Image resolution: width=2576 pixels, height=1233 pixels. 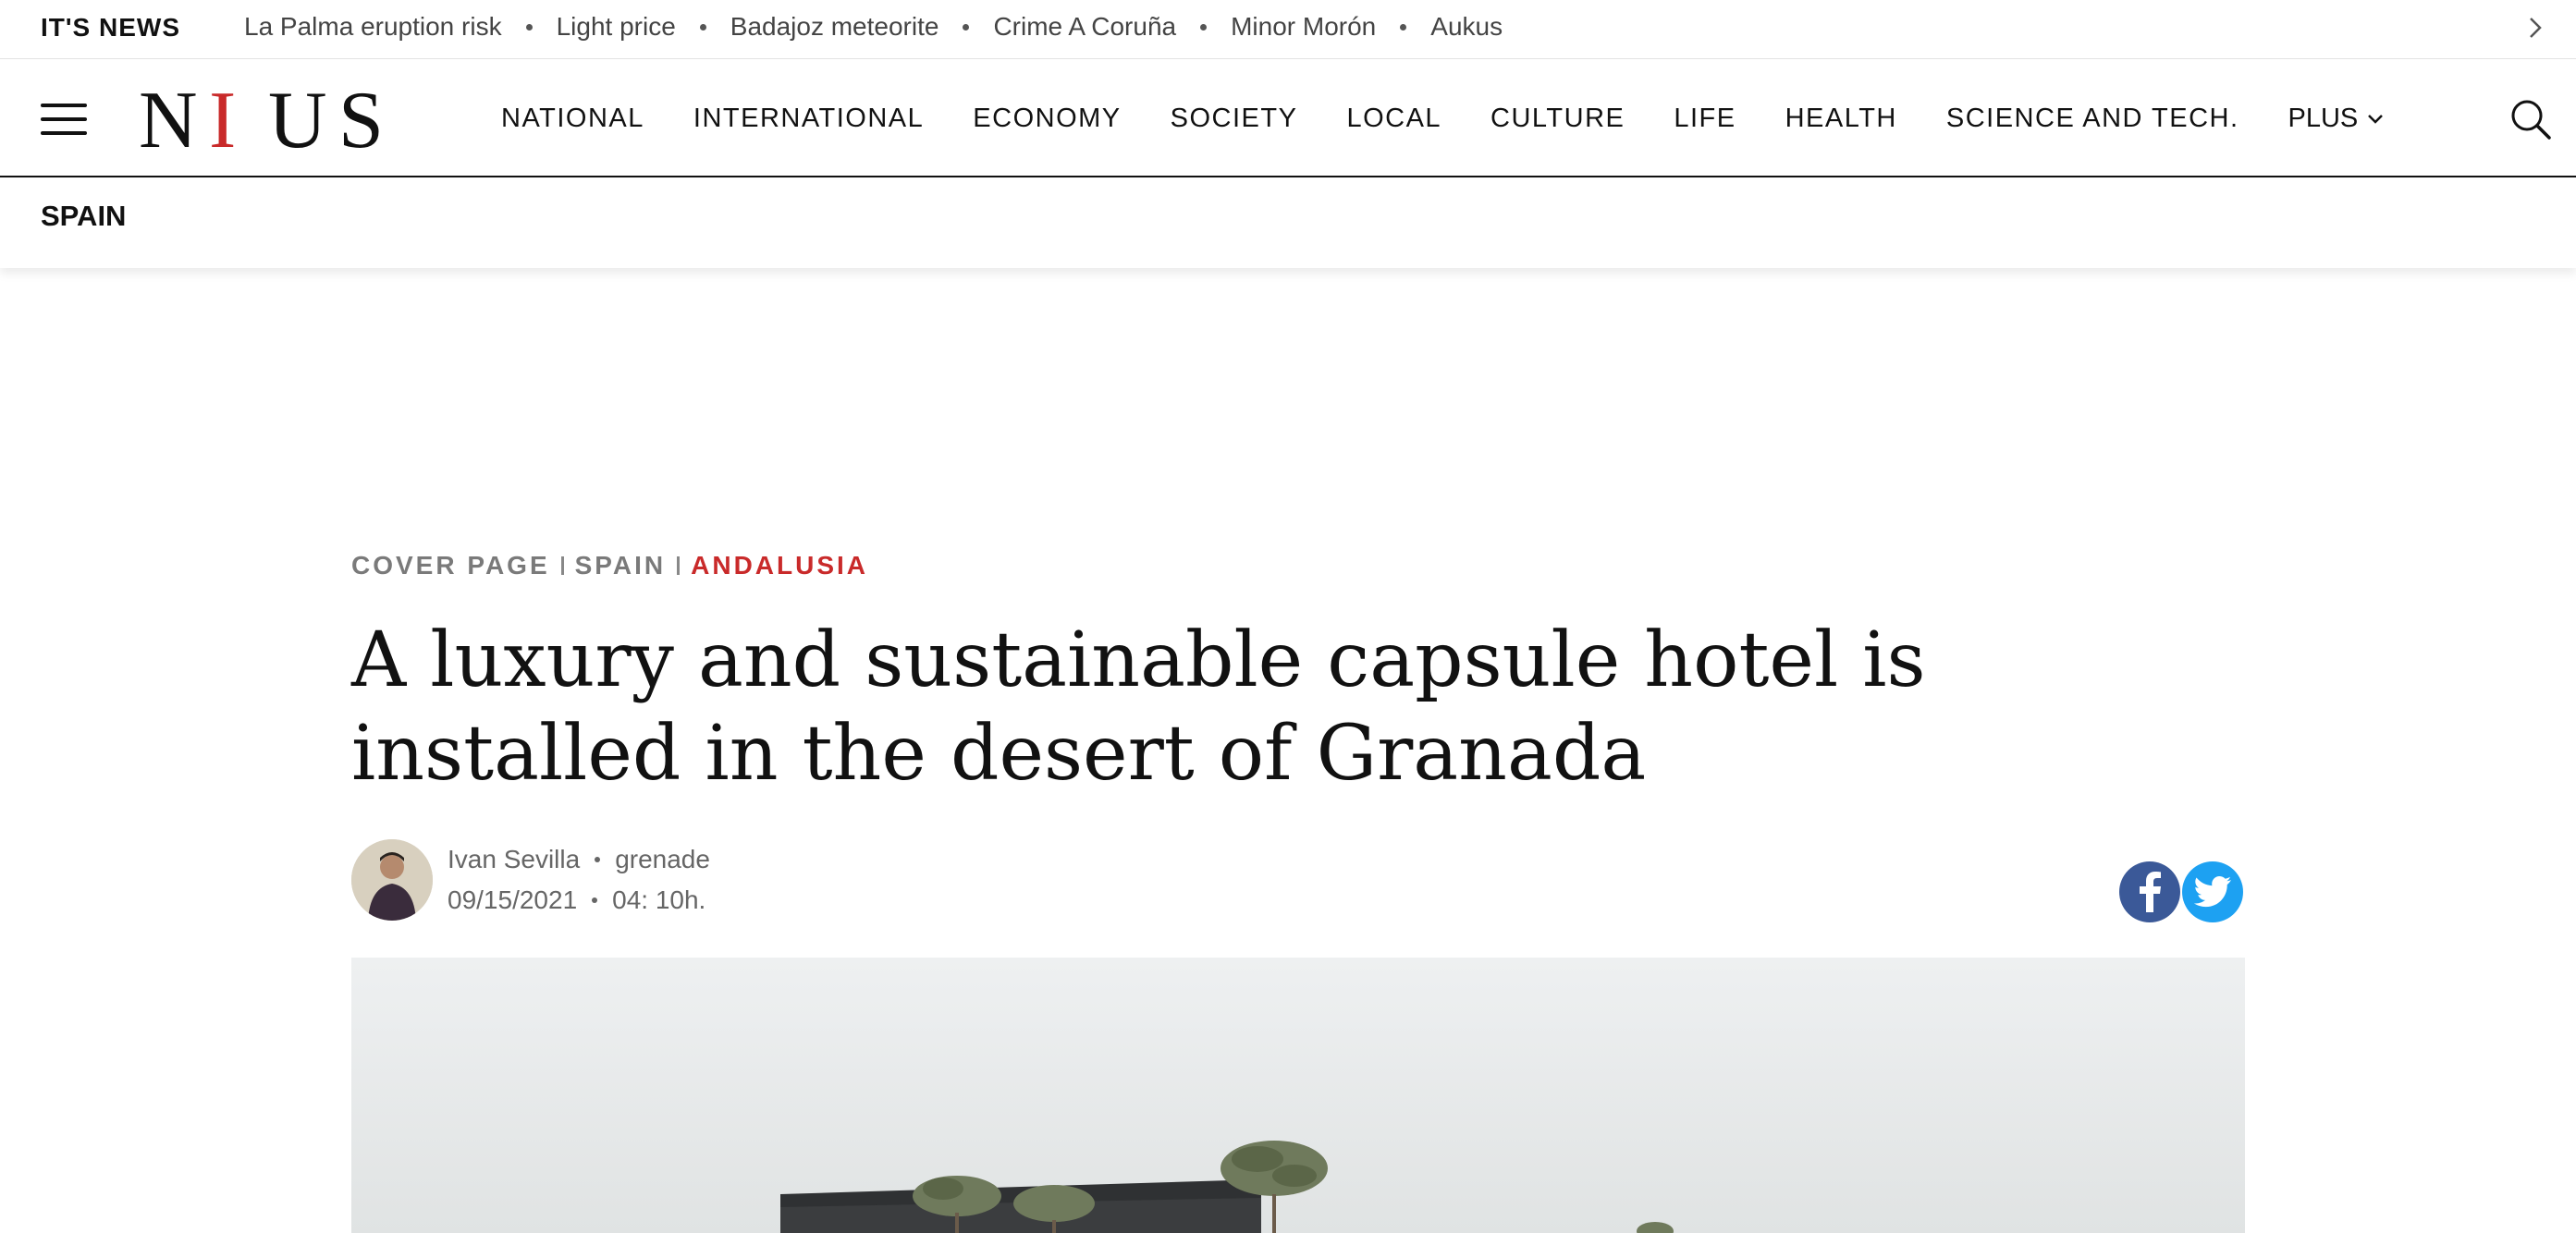 What do you see at coordinates (223, 121) in the screenshot?
I see `logo-letter-accent: I` at bounding box center [223, 121].